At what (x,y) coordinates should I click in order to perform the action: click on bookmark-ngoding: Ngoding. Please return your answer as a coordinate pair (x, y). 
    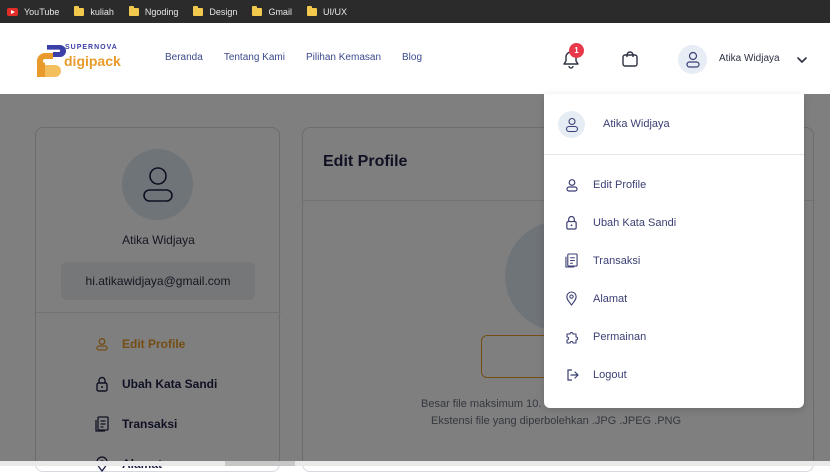
    Looking at the image, I should click on (153, 11).